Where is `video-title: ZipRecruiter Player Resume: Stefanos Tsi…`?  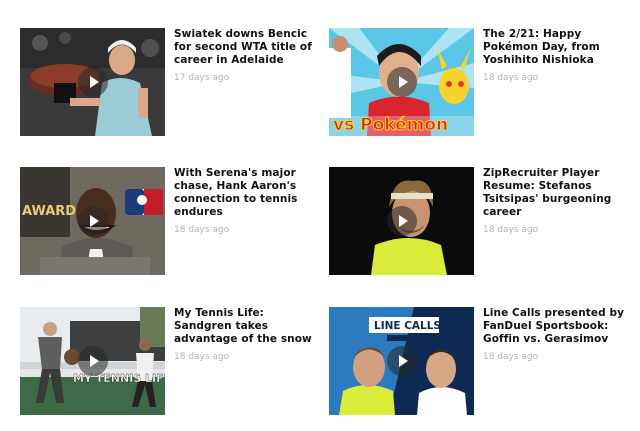
video-title: ZipRecruiter Player Resume: Stefanos Tsi… is located at coordinates (554, 193).